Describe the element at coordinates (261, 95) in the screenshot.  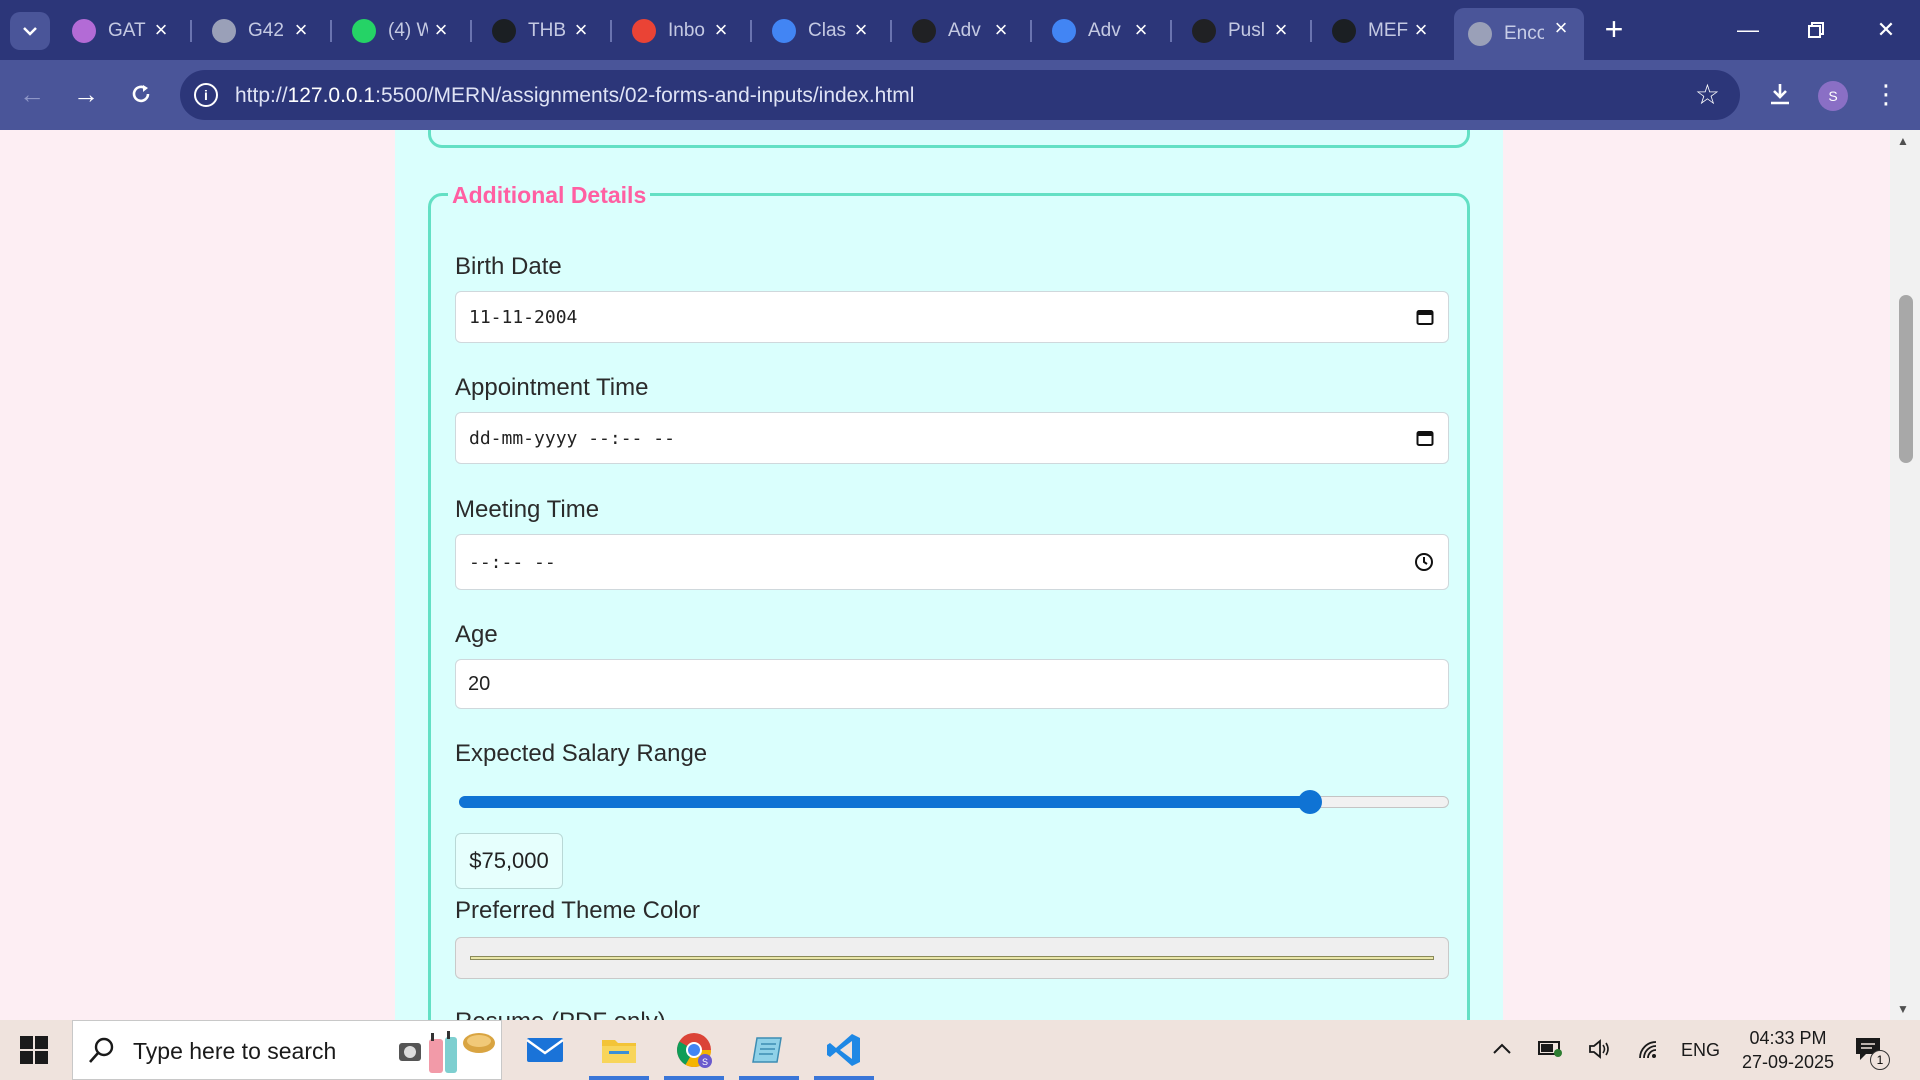
I see `url-scheme: http://` at that location.